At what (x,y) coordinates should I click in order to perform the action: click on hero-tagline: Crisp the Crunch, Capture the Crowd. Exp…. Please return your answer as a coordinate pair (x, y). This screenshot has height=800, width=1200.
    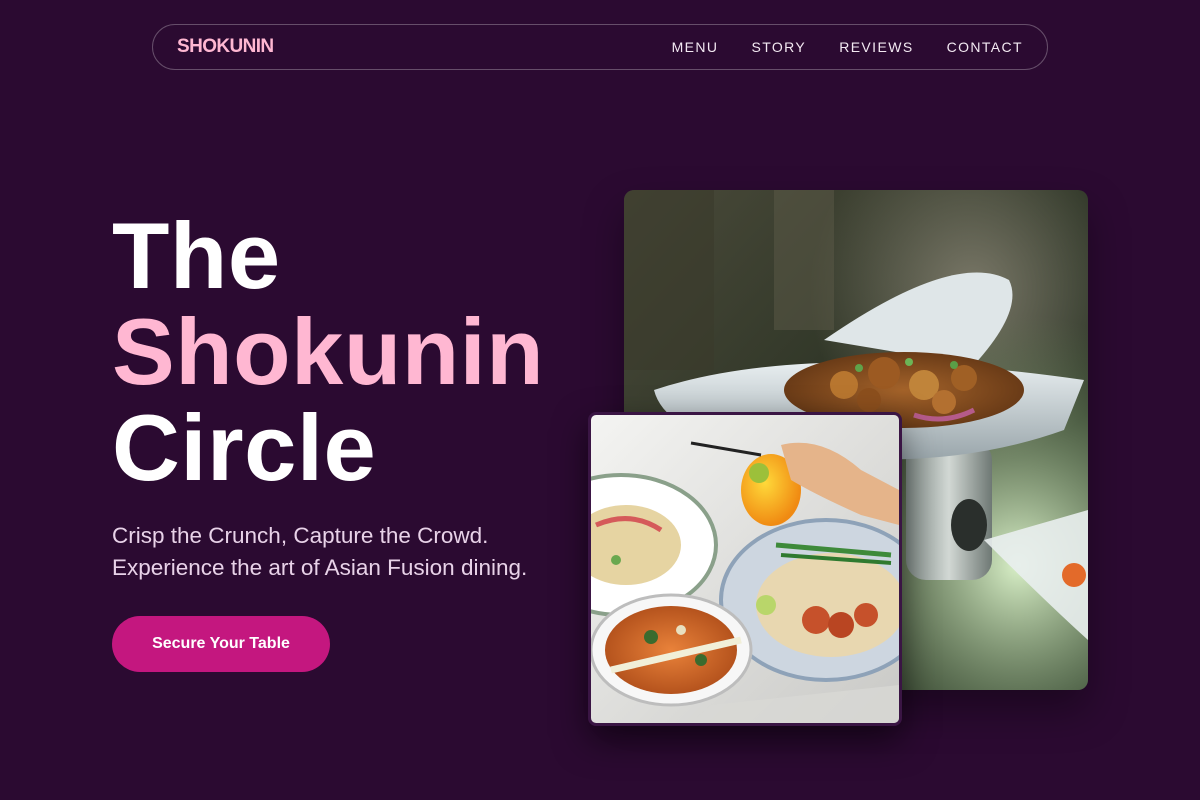
    Looking at the image, I should click on (319, 552).